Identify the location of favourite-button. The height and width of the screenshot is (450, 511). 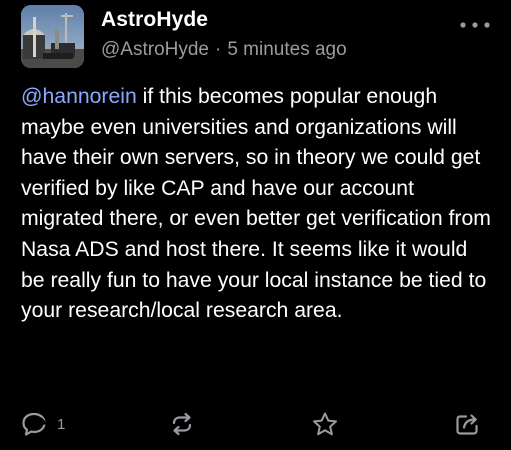
(325, 424).